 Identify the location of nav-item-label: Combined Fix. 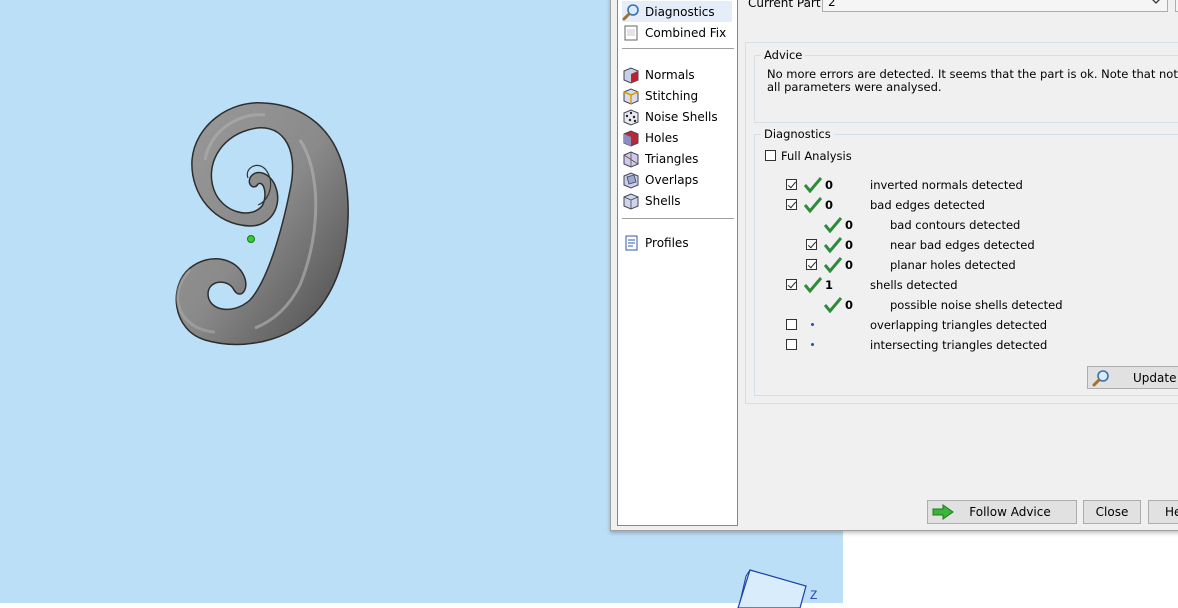
(686, 32).